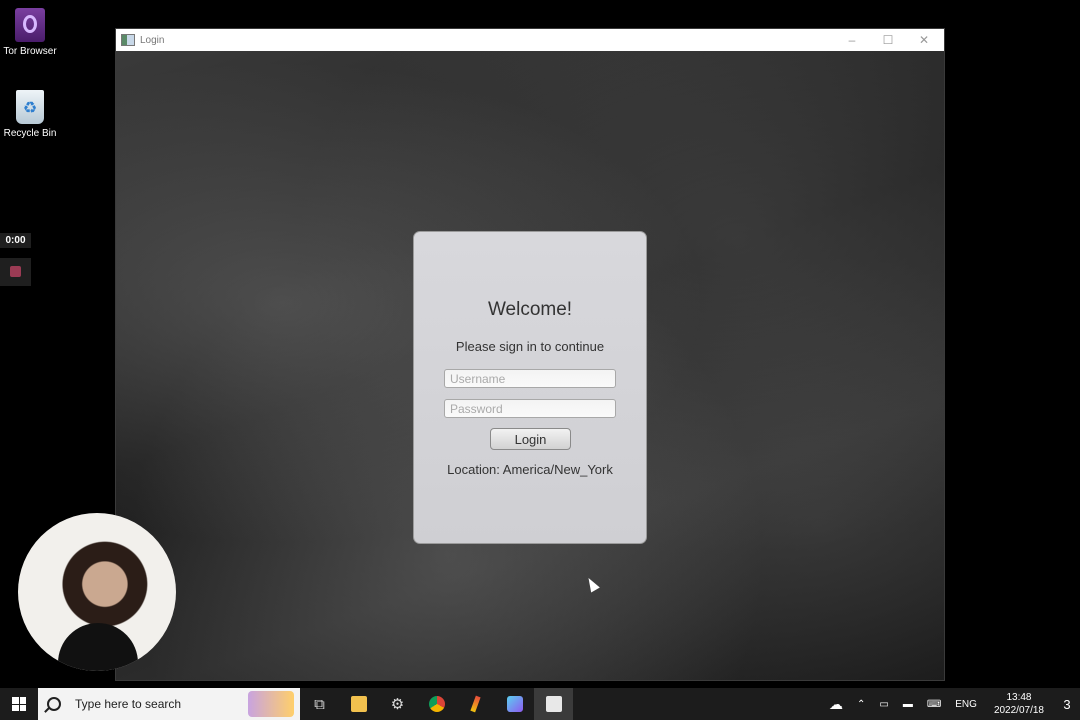  Describe the element at coordinates (888, 40) in the screenshot. I see `maximize-button: ☐` at that location.